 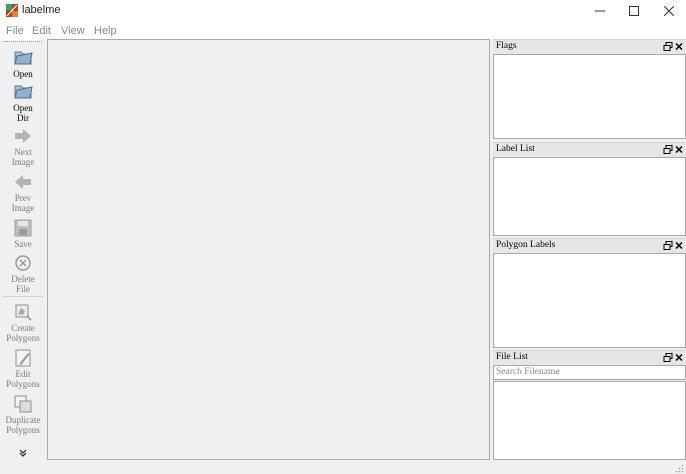 What do you see at coordinates (23, 136) in the screenshot?
I see `arrow-right-icon` at bounding box center [23, 136].